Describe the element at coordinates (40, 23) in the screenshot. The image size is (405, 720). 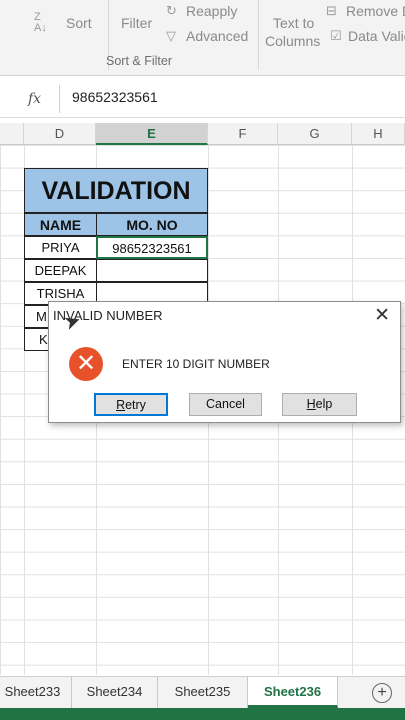
I see `sort-az-icon: Z A↓` at that location.